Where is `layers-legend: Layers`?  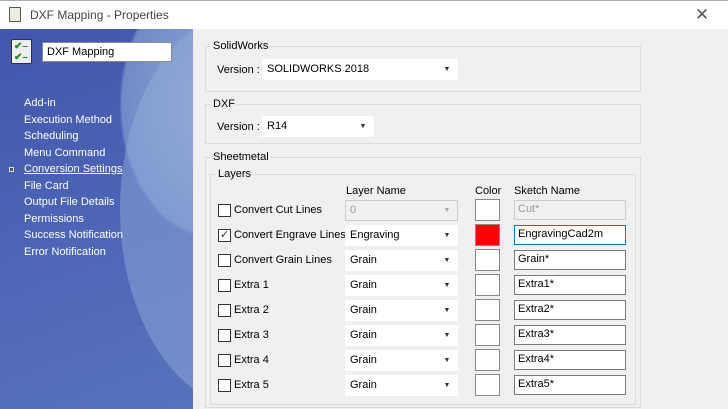 layers-legend: Layers is located at coordinates (235, 174).